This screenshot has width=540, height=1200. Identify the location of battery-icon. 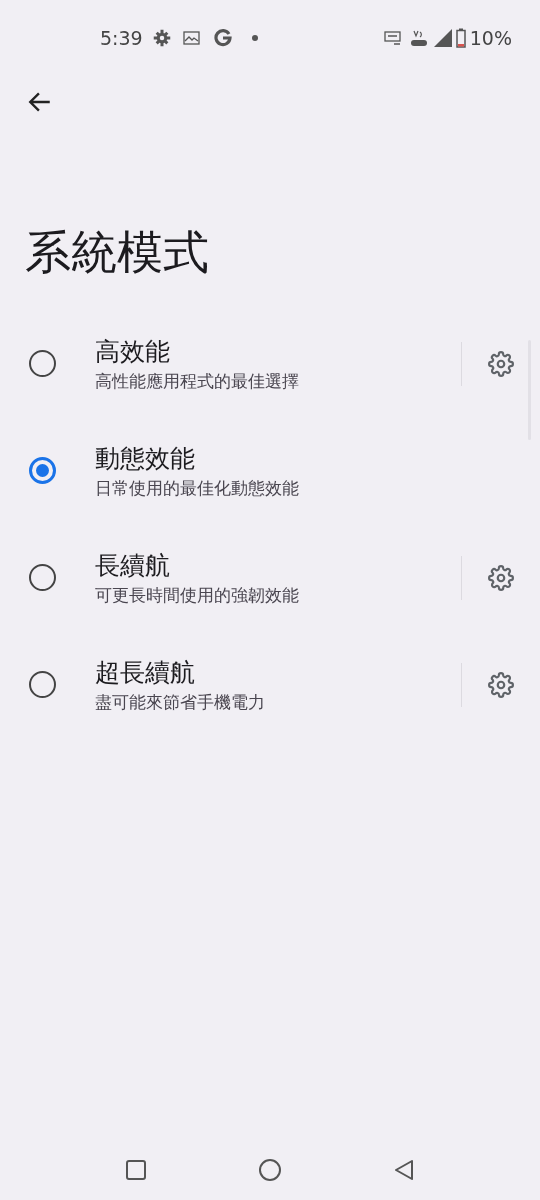
(460, 38).